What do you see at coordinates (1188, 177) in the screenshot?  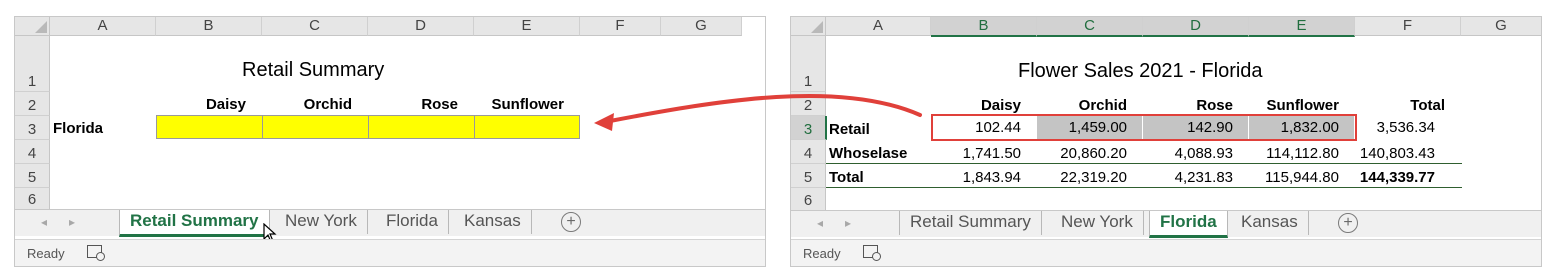 I see `cell-d5: 4,231.83` at bounding box center [1188, 177].